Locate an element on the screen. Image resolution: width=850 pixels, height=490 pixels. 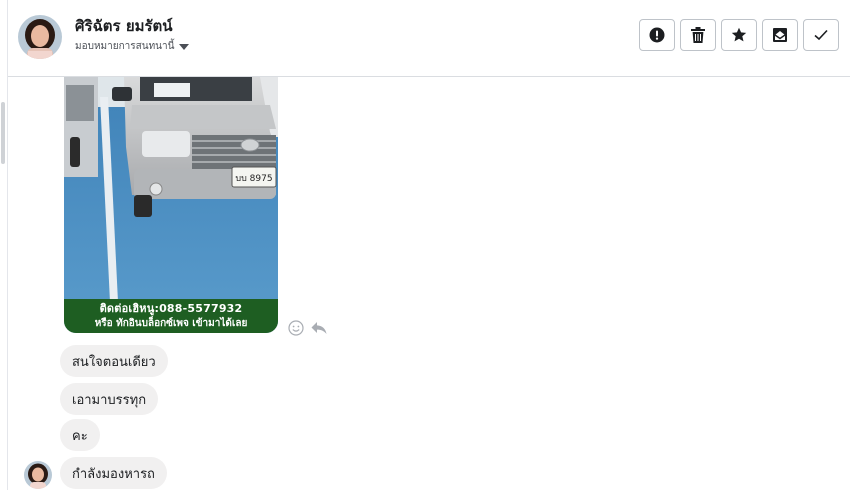
photo-caption-inbox: หรือ ทักอินบล็อกซ์เพจ เข้ามาได้เลย is located at coordinates (171, 323).